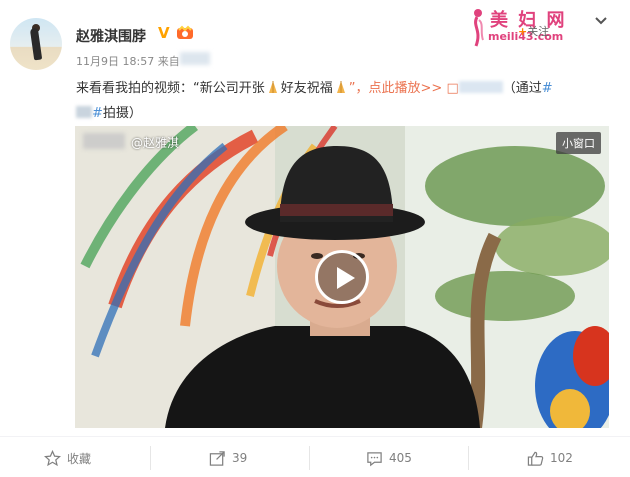 Image resolution: width=630 pixels, height=477 pixels. Describe the element at coordinates (240, 458) in the screenshot. I see `repost-count: 39` at that location.